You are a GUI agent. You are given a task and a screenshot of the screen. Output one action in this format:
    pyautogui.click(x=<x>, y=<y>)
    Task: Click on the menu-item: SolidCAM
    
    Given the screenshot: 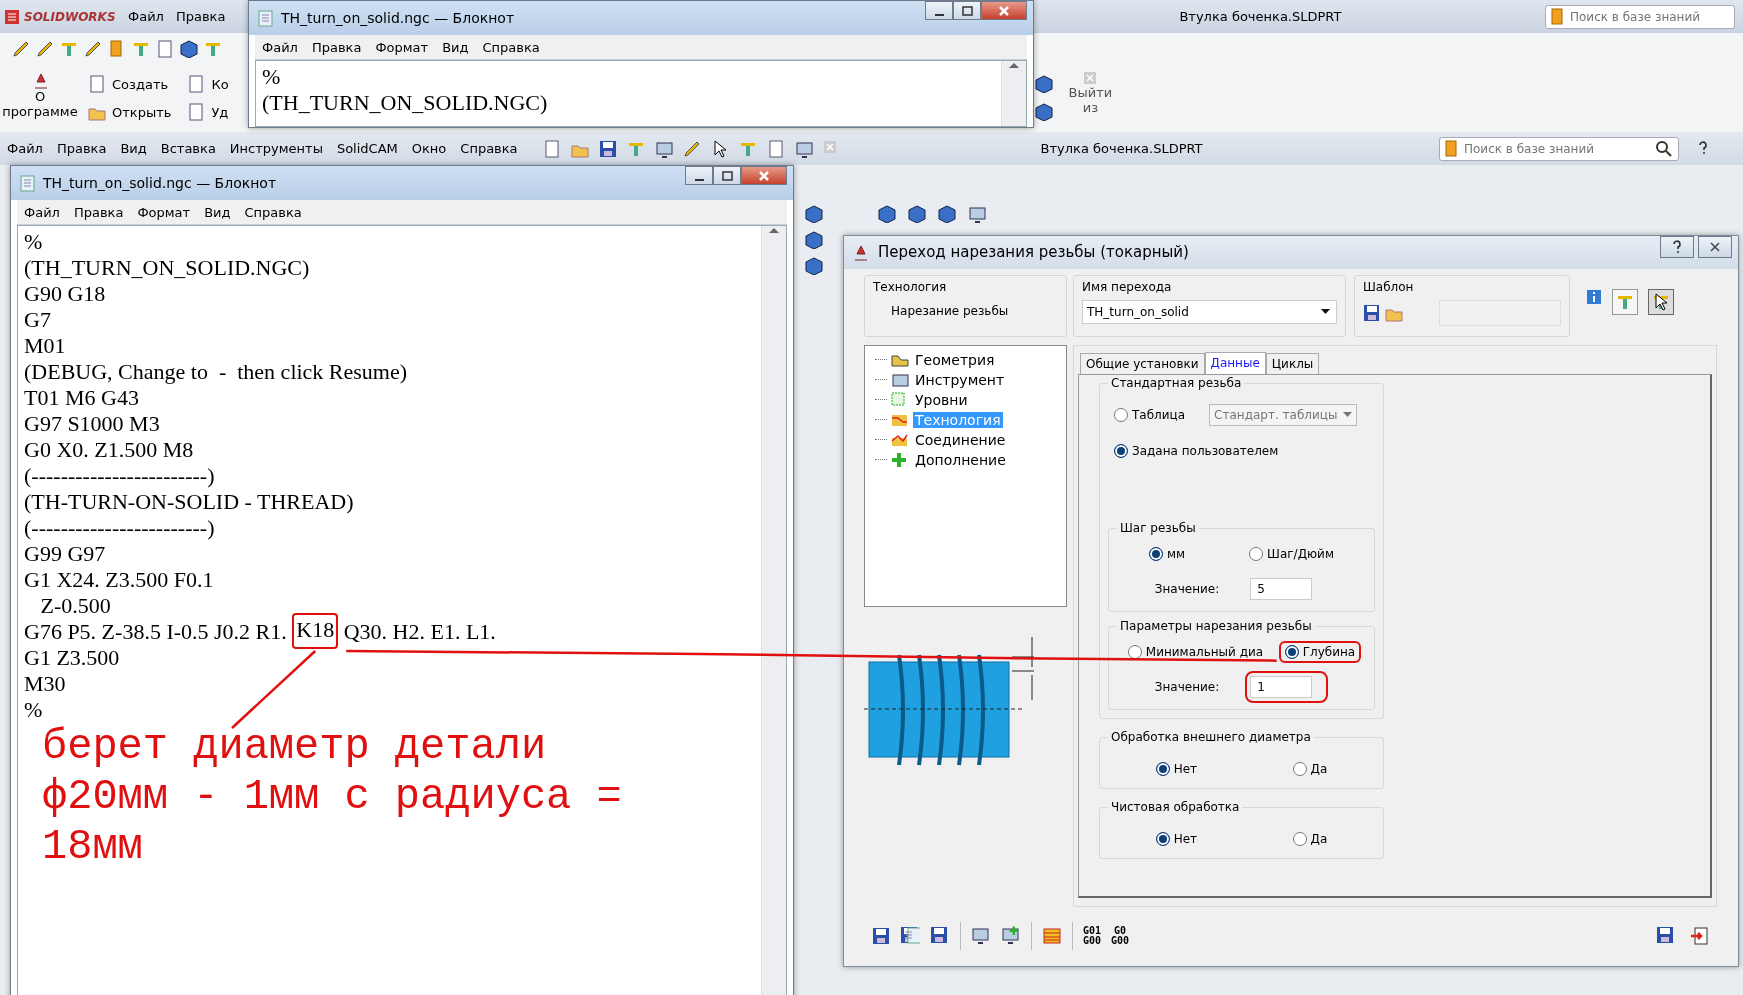 What is the action you would take?
    pyautogui.click(x=367, y=148)
    